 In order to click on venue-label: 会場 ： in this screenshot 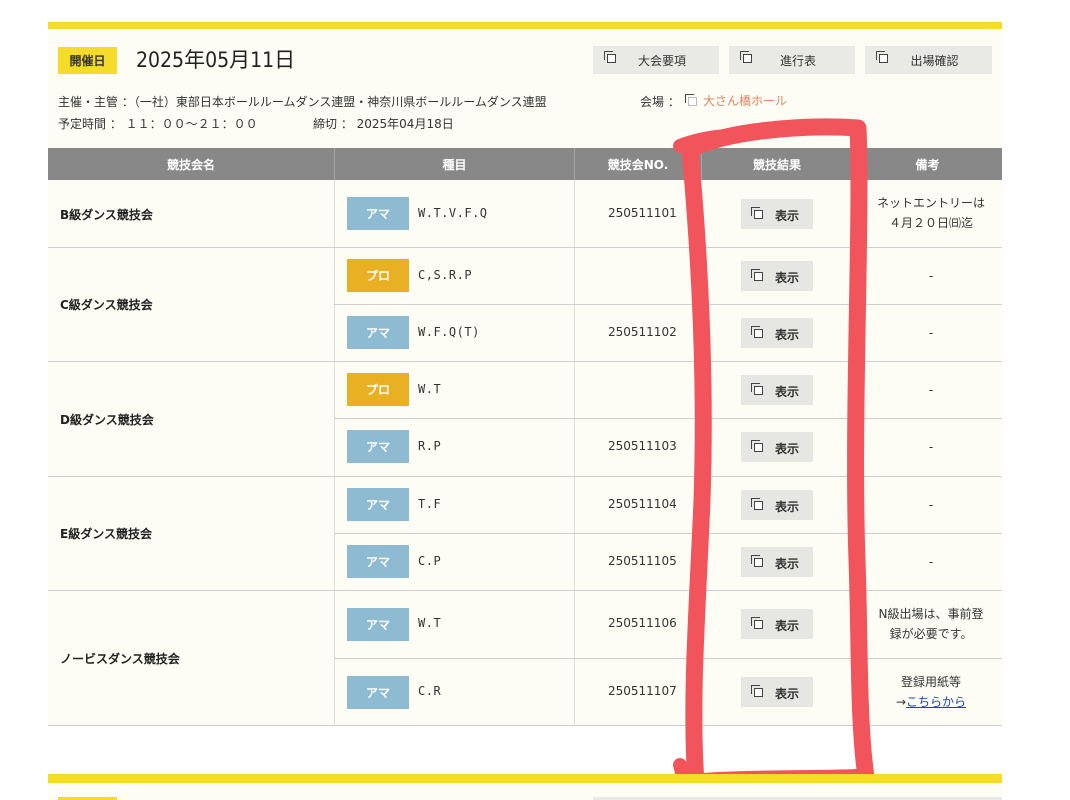, I will do `click(660, 102)`.